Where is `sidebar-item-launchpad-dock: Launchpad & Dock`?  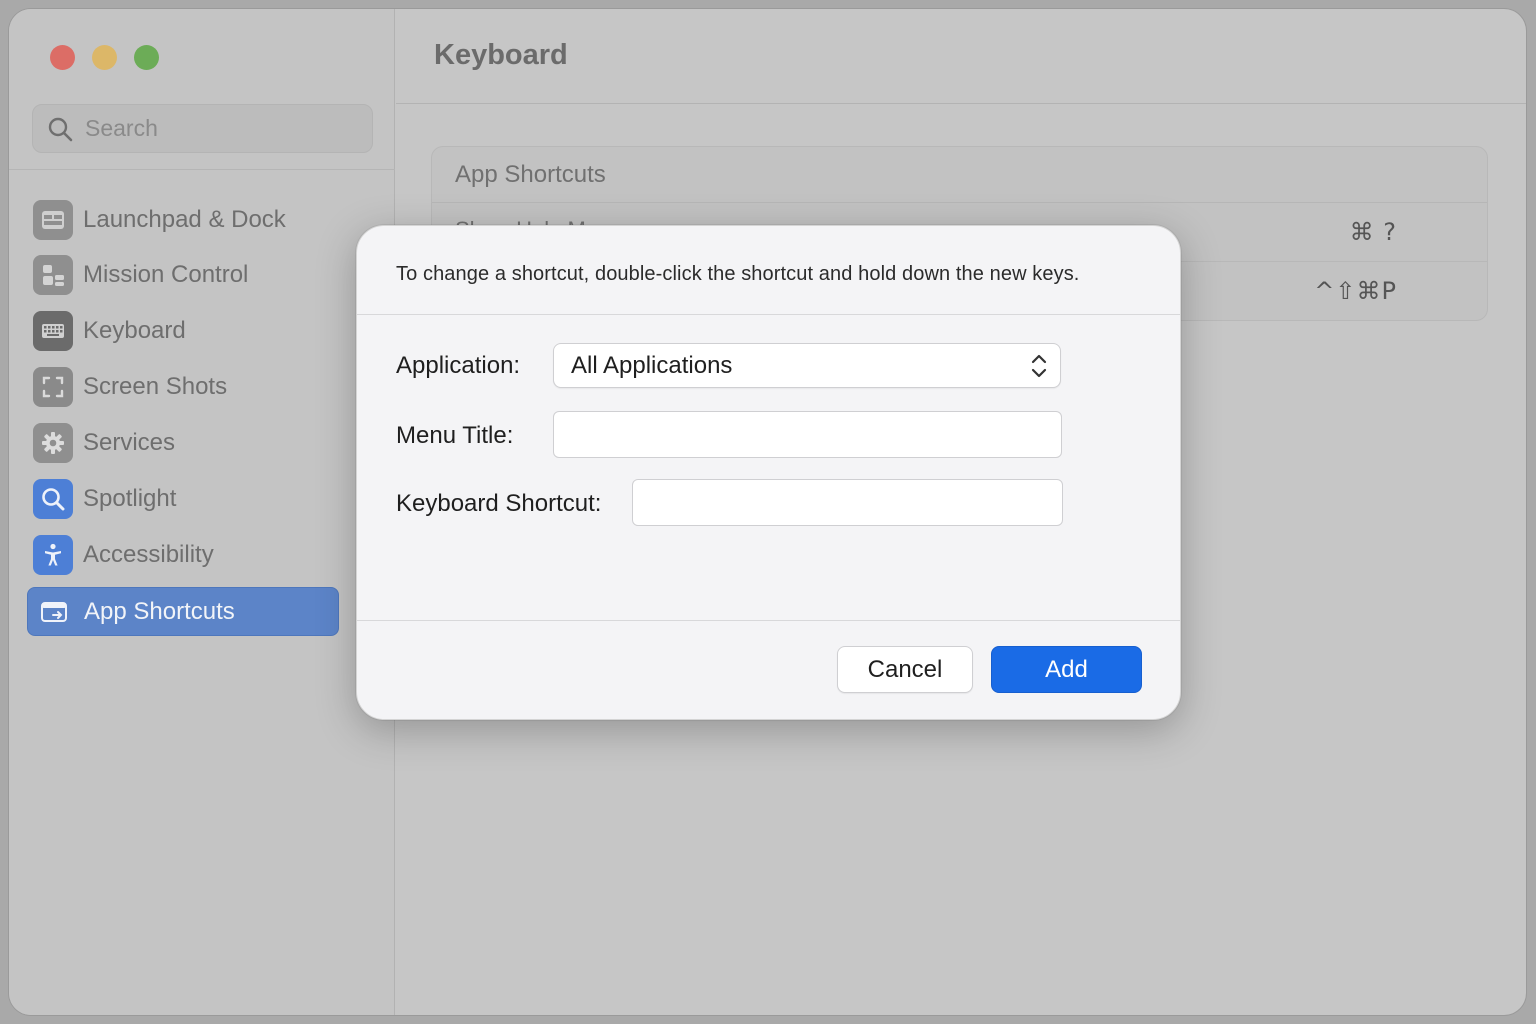
sidebar-item-launchpad-dock: Launchpad & Dock is located at coordinates (183, 219).